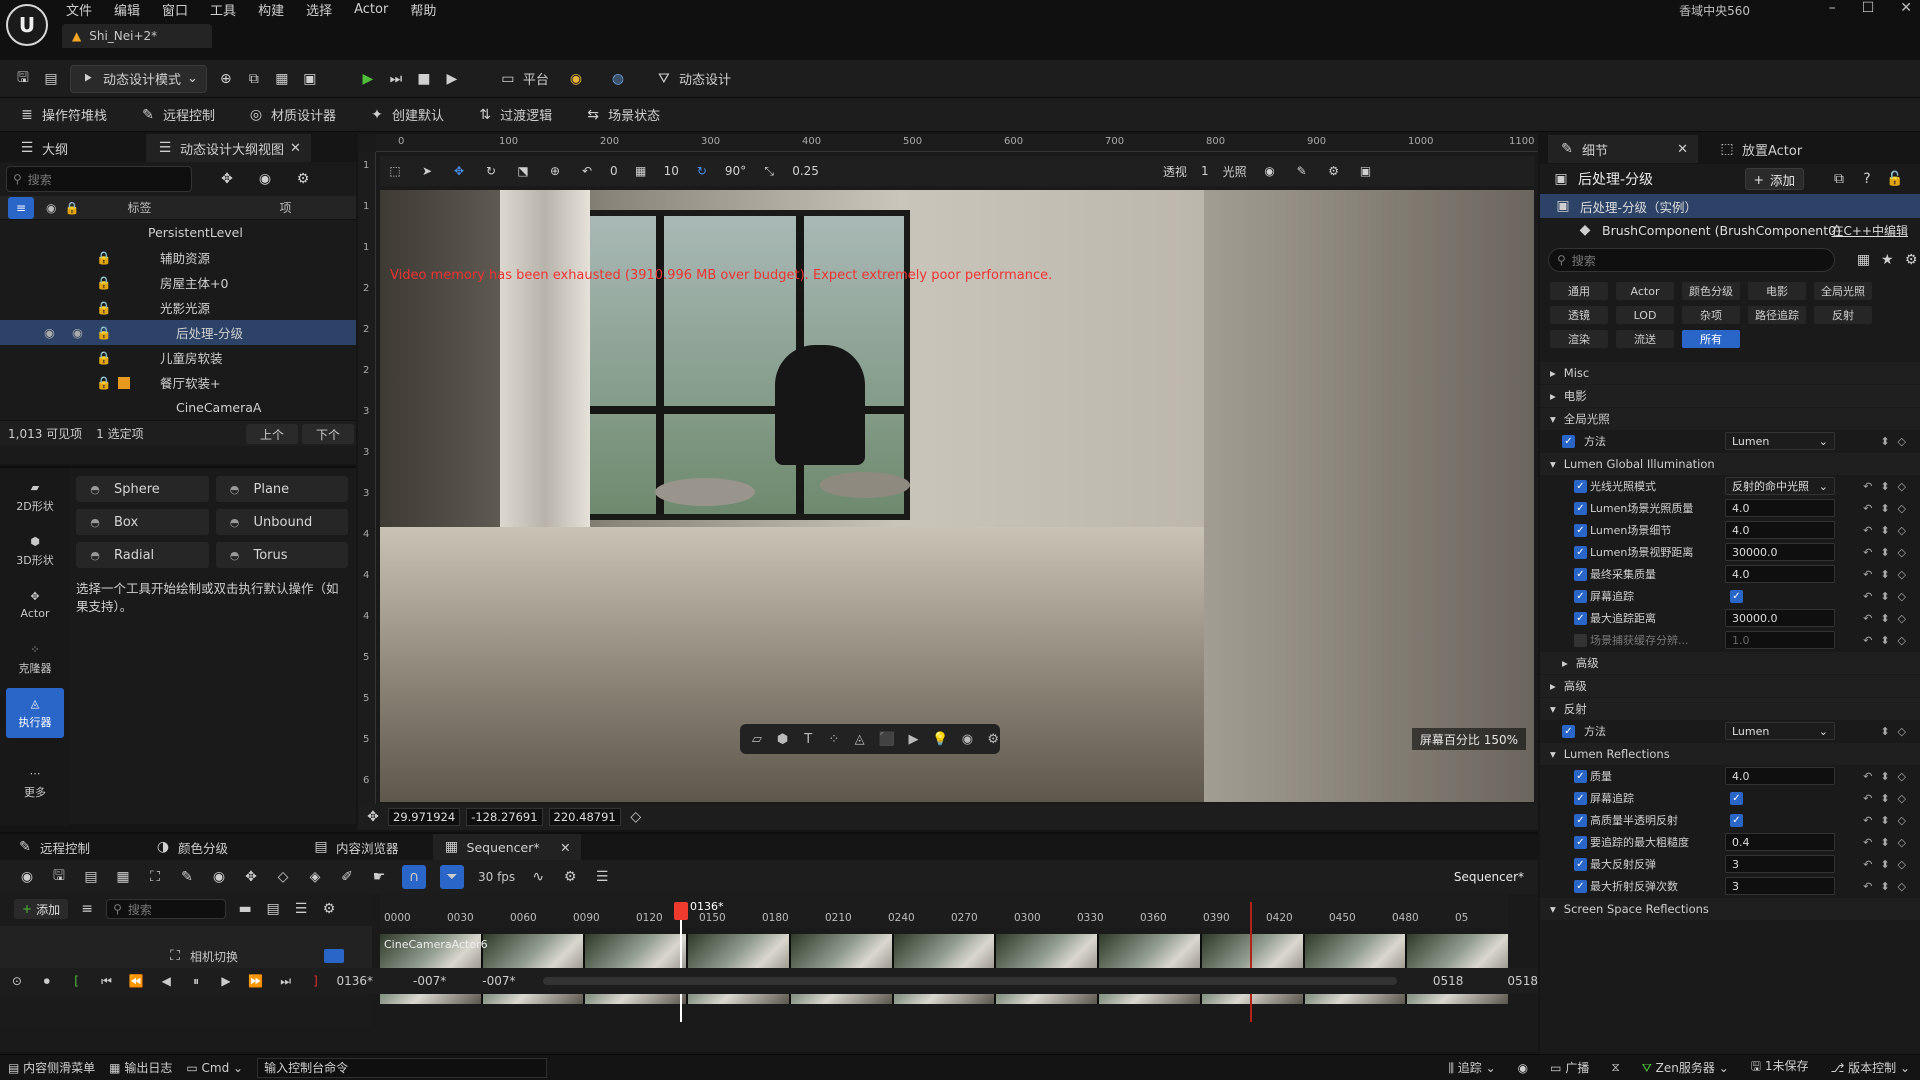  What do you see at coordinates (41, 909) in the screenshot?
I see `add-track-button: + 添加` at bounding box center [41, 909].